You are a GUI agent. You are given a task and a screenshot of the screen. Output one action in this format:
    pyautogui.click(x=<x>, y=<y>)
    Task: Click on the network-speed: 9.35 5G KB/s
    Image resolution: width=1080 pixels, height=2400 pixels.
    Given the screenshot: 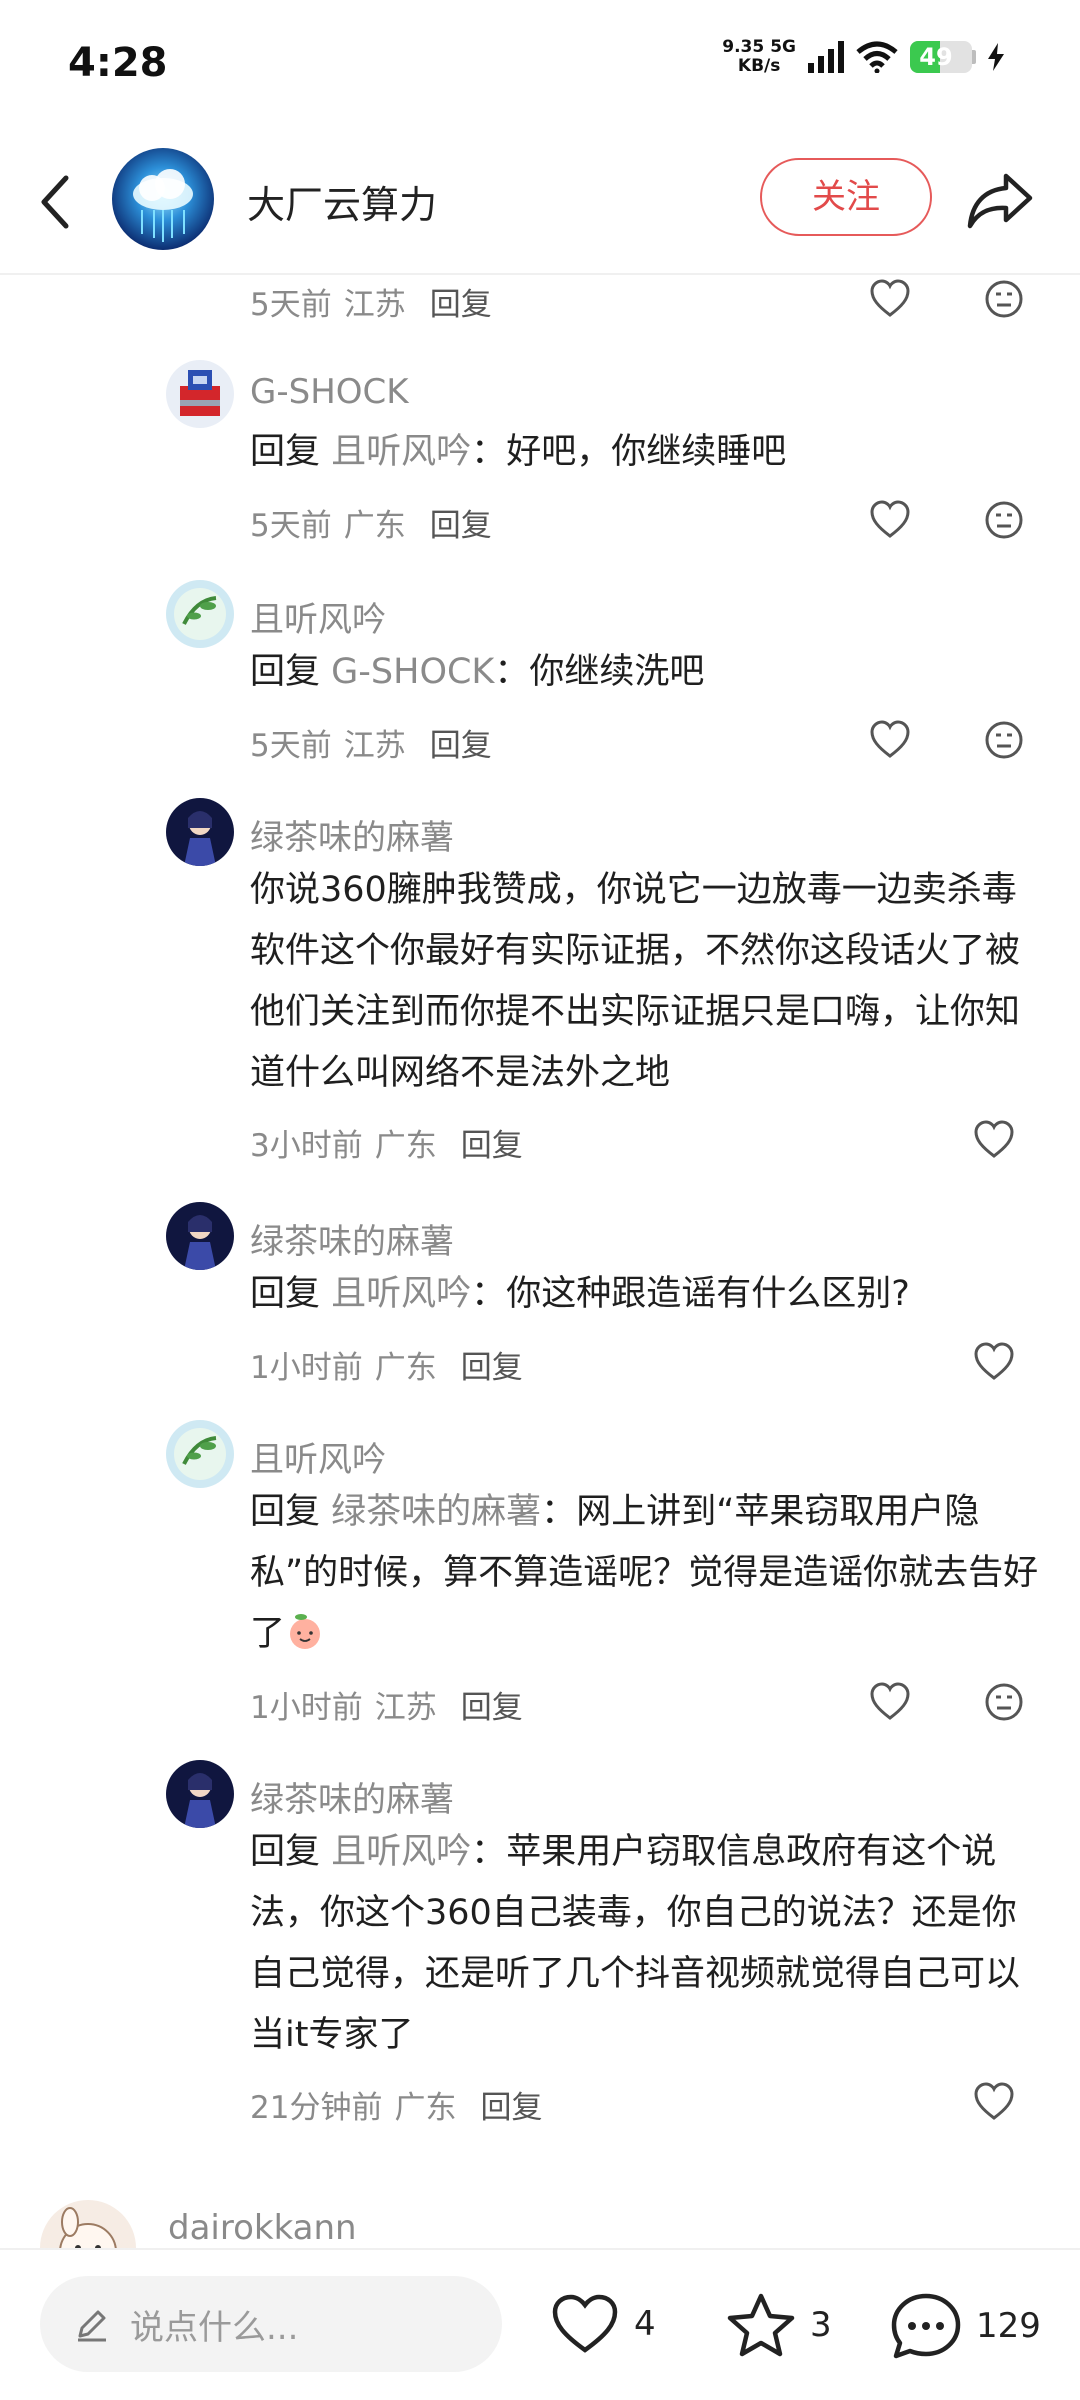 What is the action you would take?
    pyautogui.click(x=759, y=57)
    